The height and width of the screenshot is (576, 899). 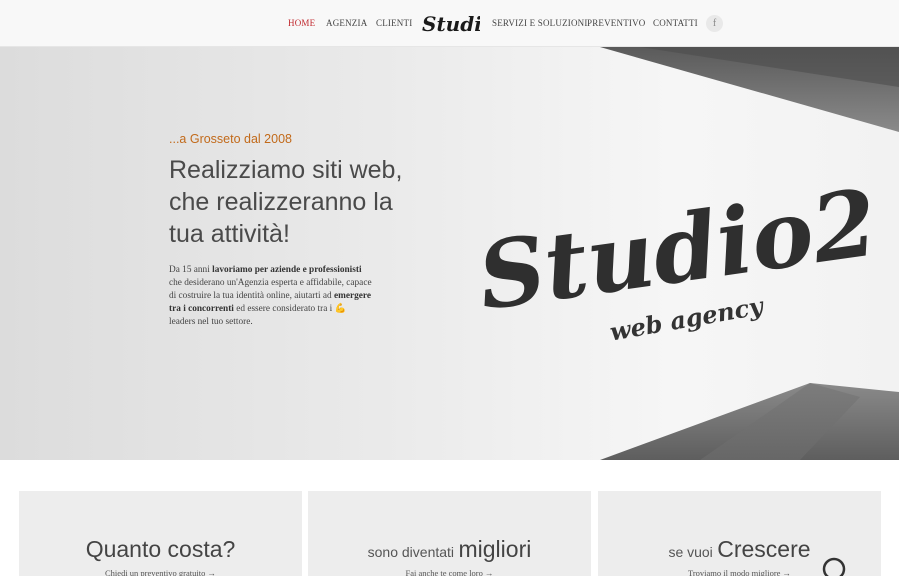 What do you see at coordinates (834, 566) in the screenshot?
I see `magnifier-illustration` at bounding box center [834, 566].